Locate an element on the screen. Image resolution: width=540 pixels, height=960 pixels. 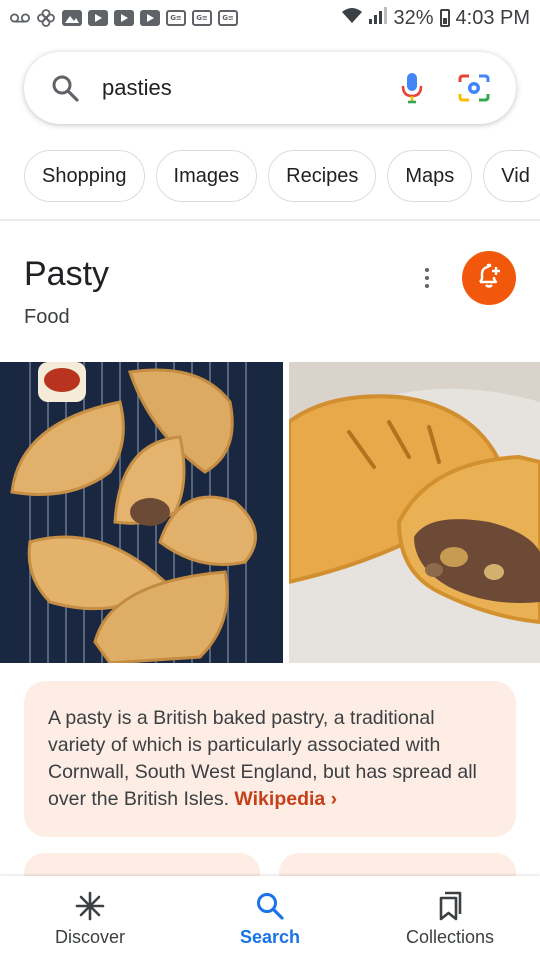
nav-label: Discover is located at coordinates (89, 936).